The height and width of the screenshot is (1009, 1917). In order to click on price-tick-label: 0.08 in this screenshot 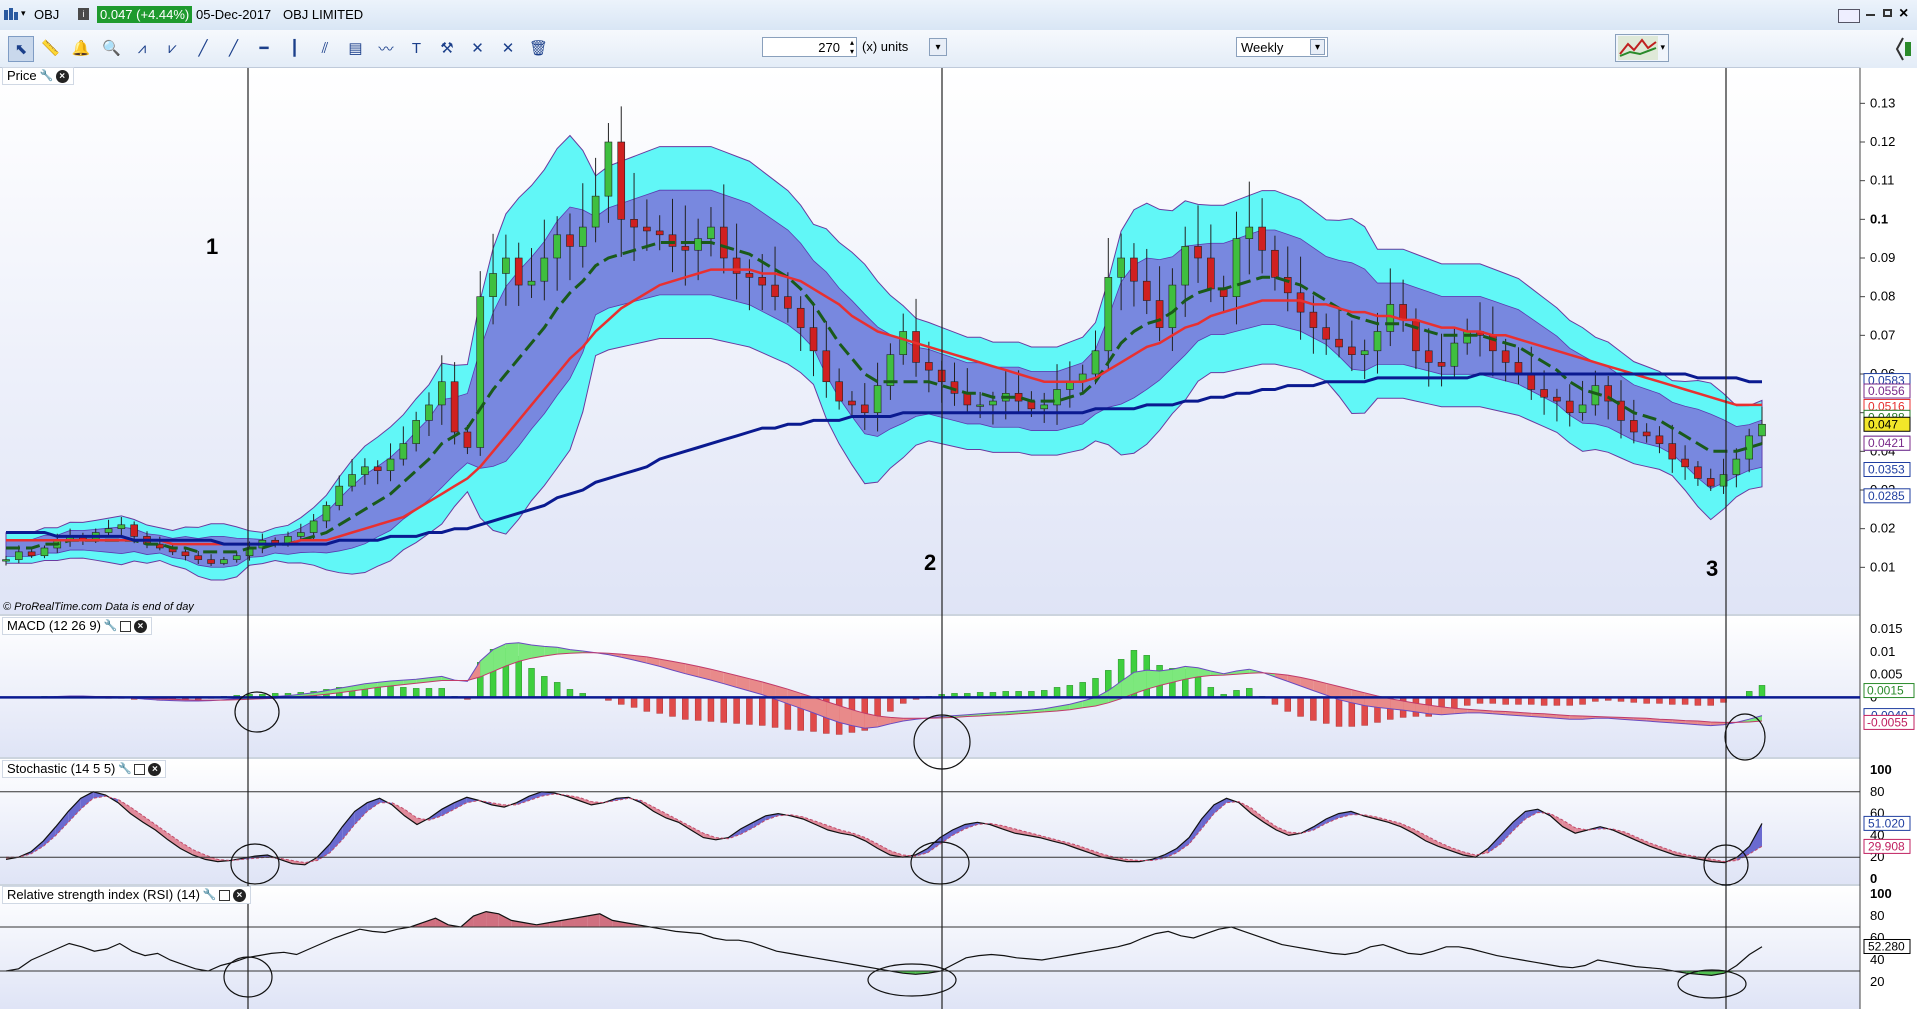, I will do `click(1882, 296)`.